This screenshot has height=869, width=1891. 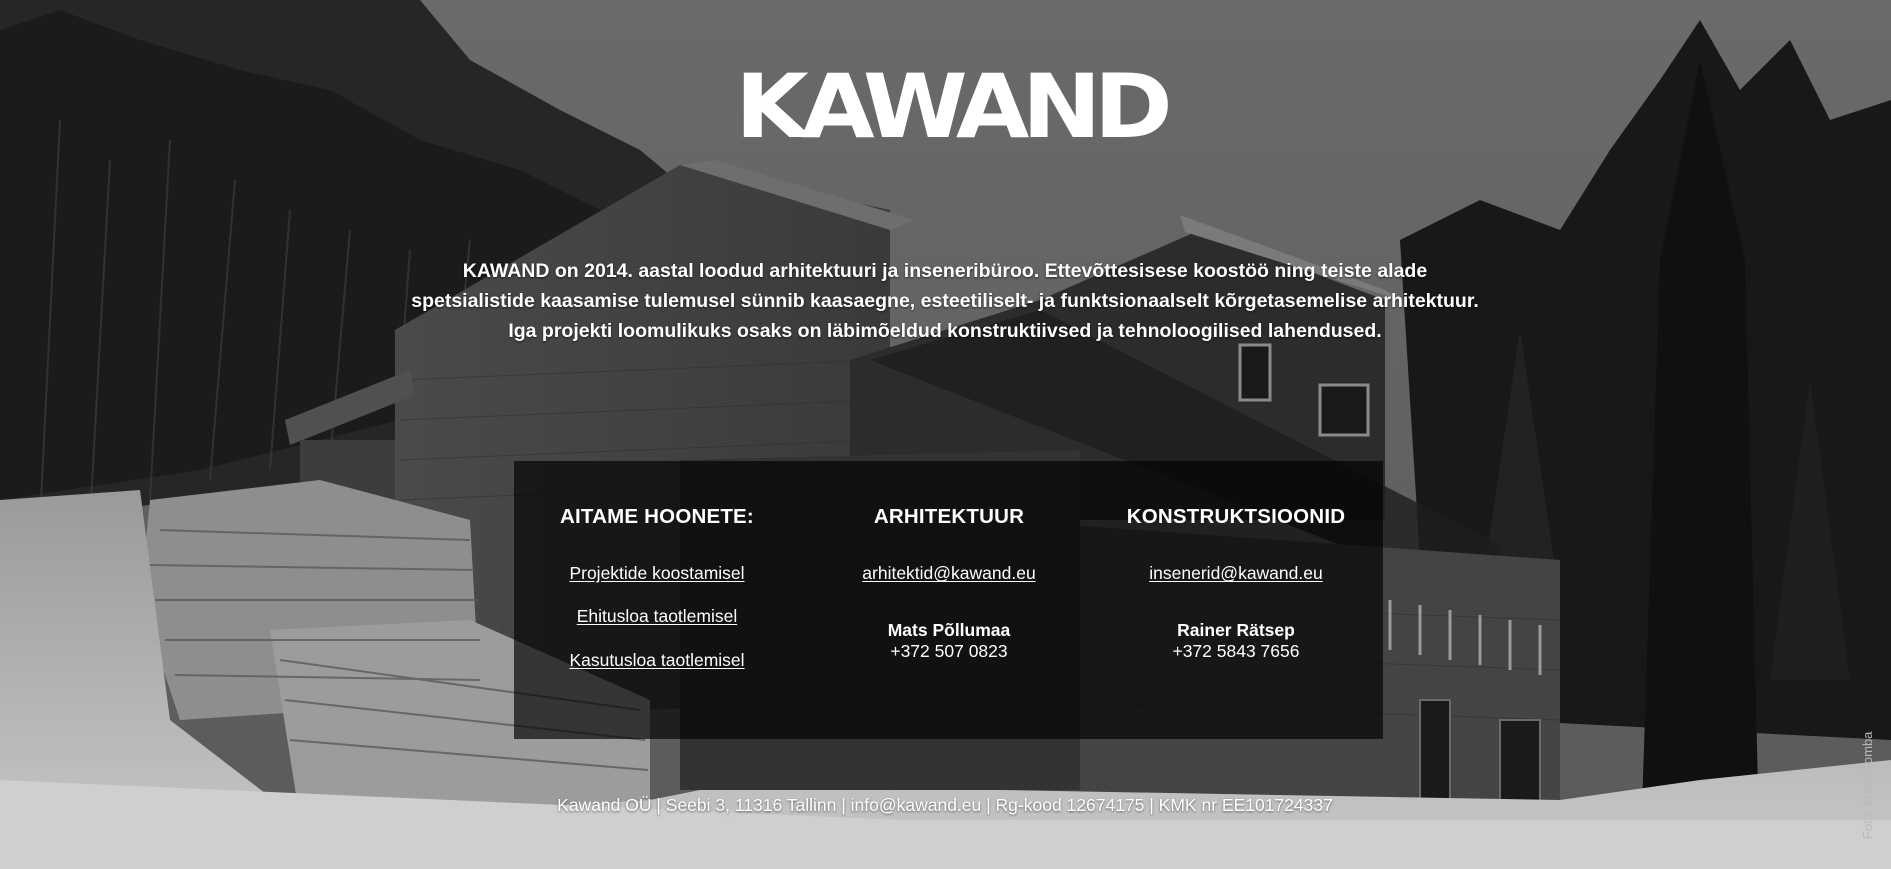 I want to click on structures-title: KONSTRUKTSIOONID, so click(x=1236, y=516).